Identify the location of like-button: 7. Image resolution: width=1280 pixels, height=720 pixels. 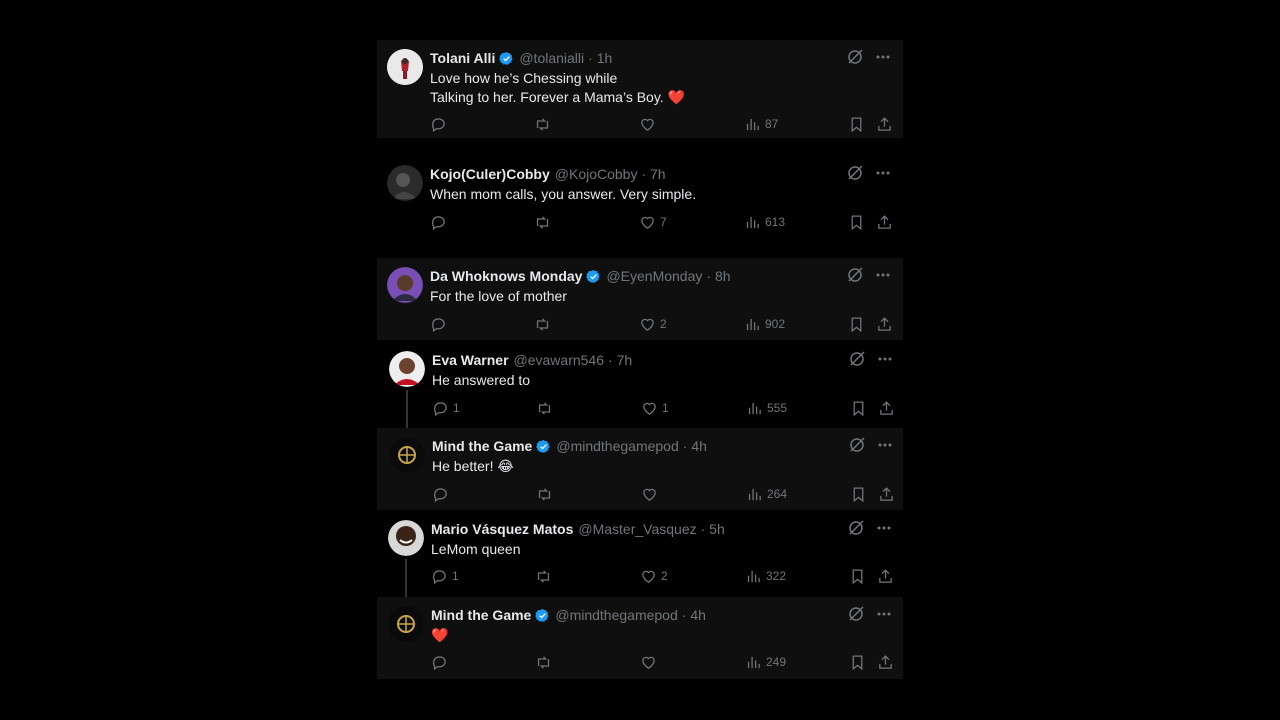
(653, 222).